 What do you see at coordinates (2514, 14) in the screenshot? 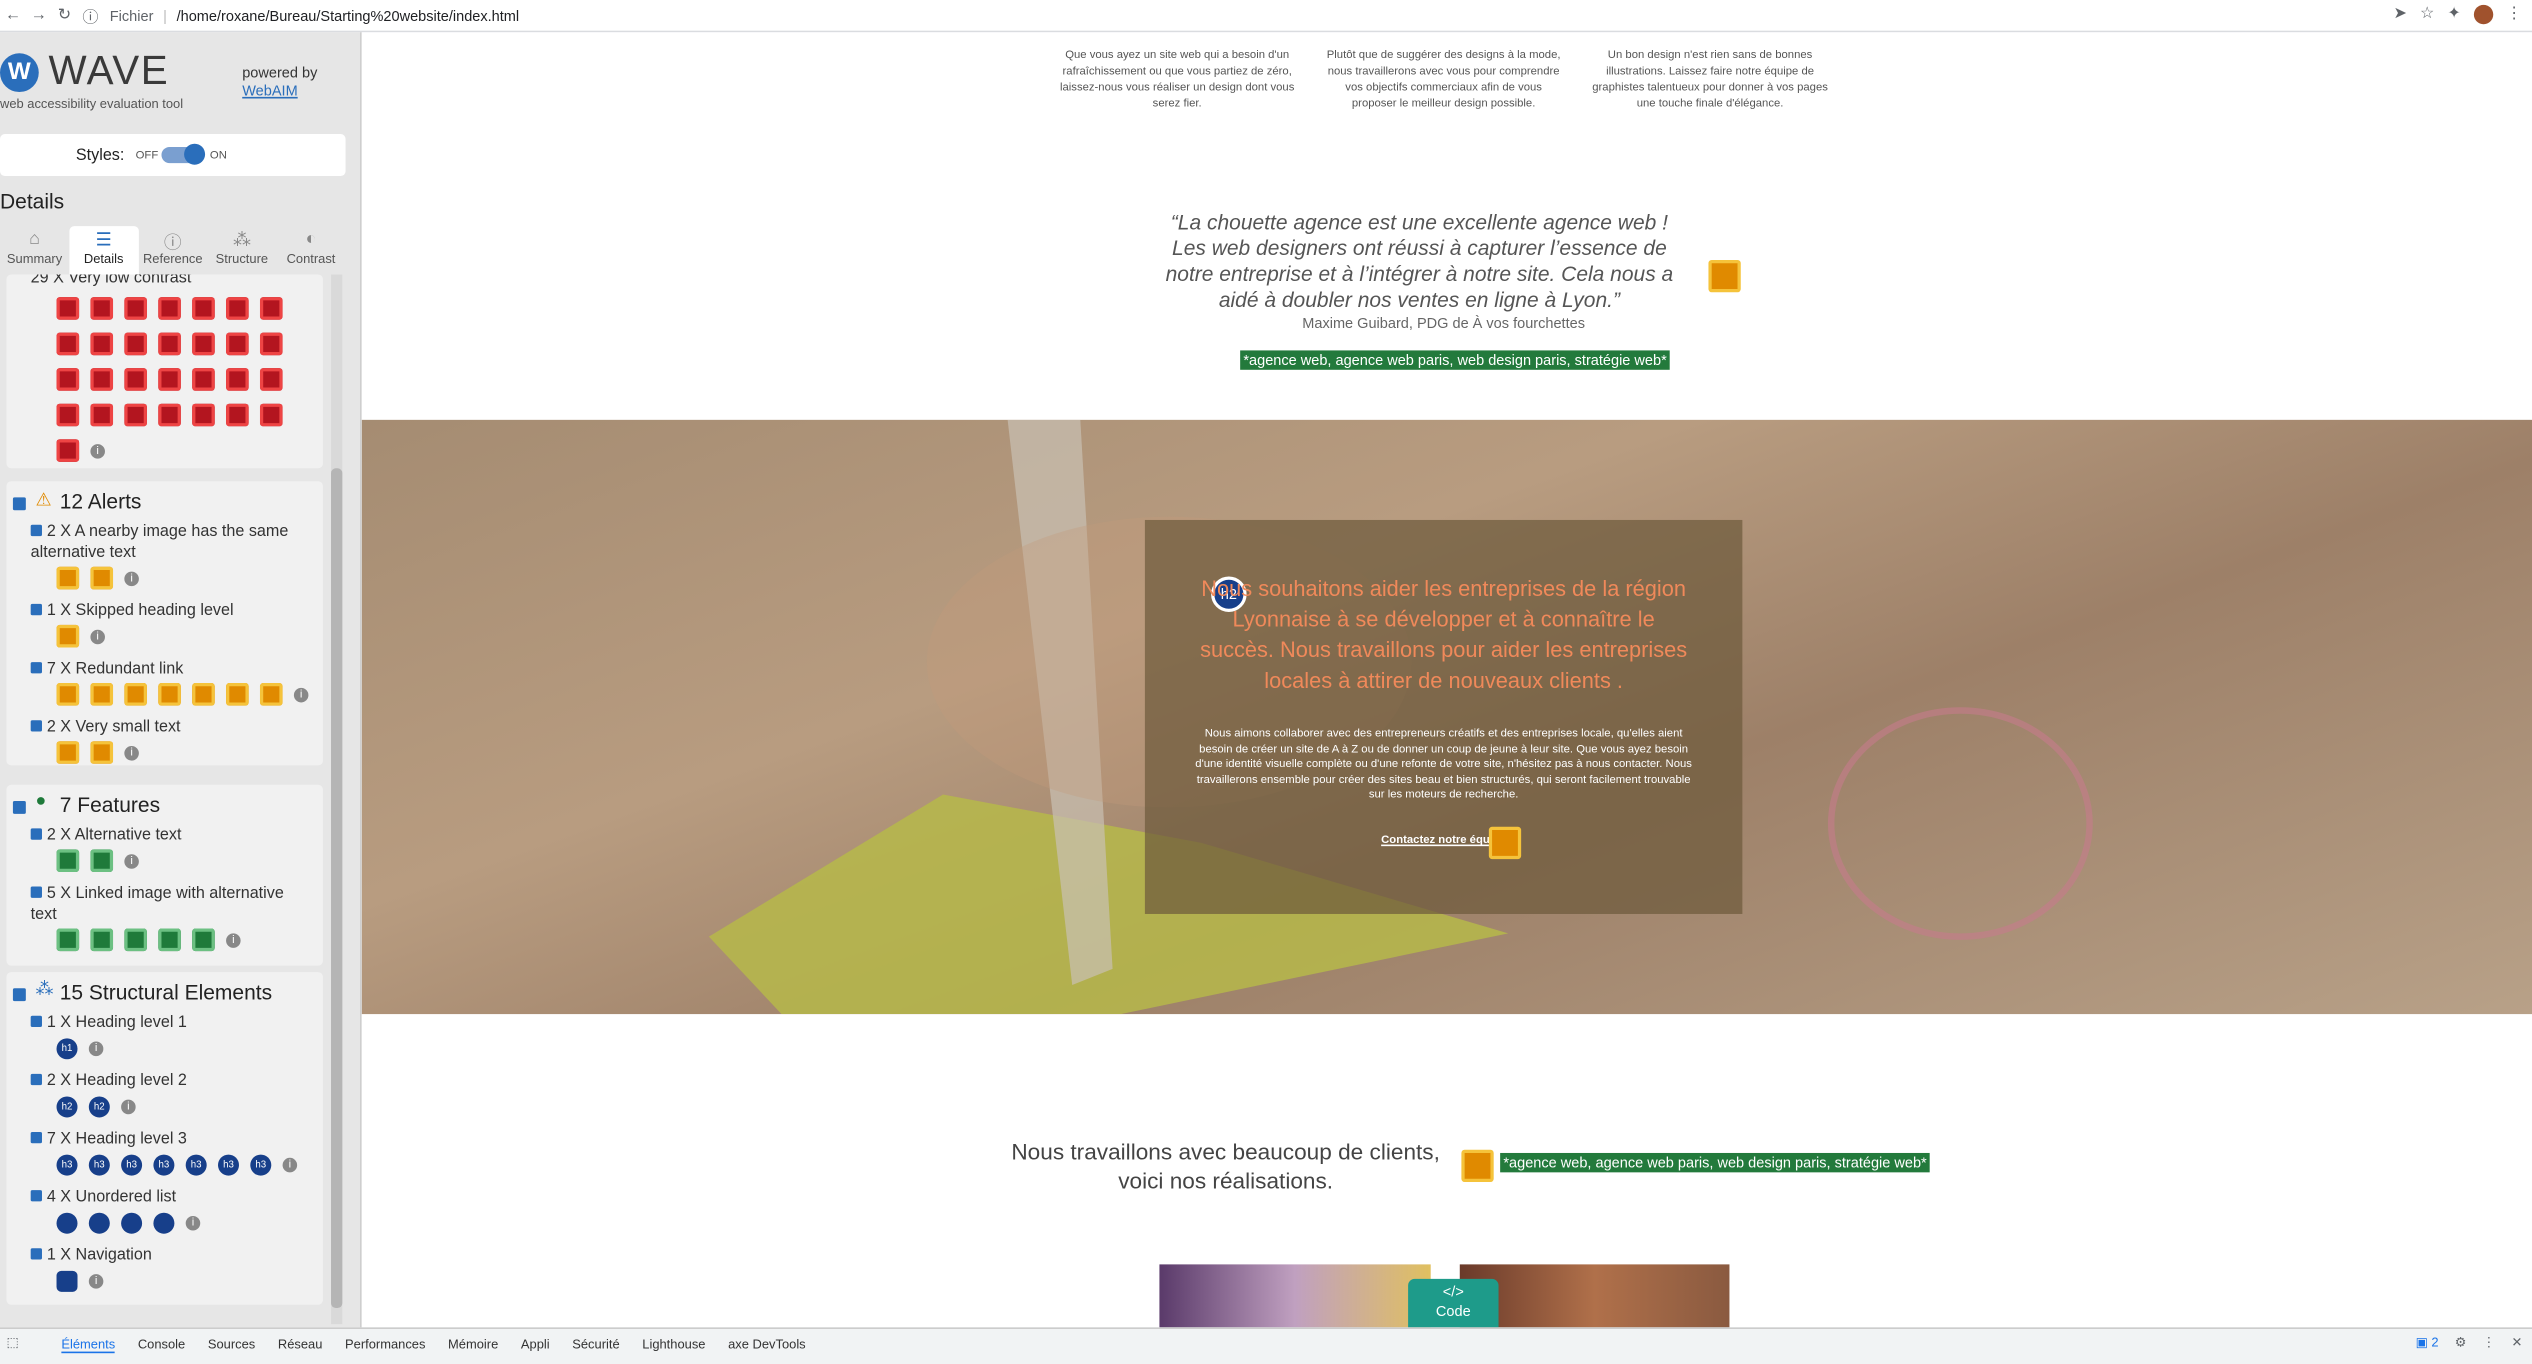
I see `menu-icon: ⋮` at bounding box center [2514, 14].